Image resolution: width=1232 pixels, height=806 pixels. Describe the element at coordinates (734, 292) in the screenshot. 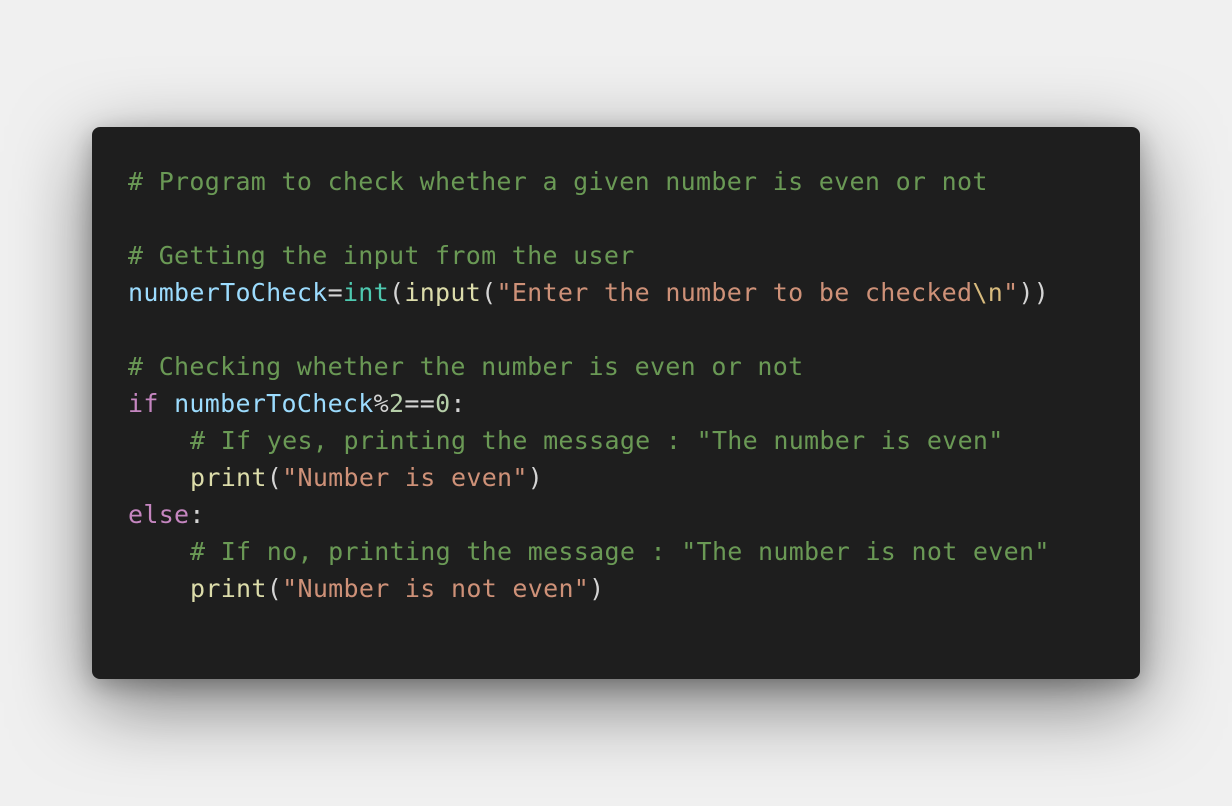

I see `code-token-string: "Enter the number to be checked` at that location.